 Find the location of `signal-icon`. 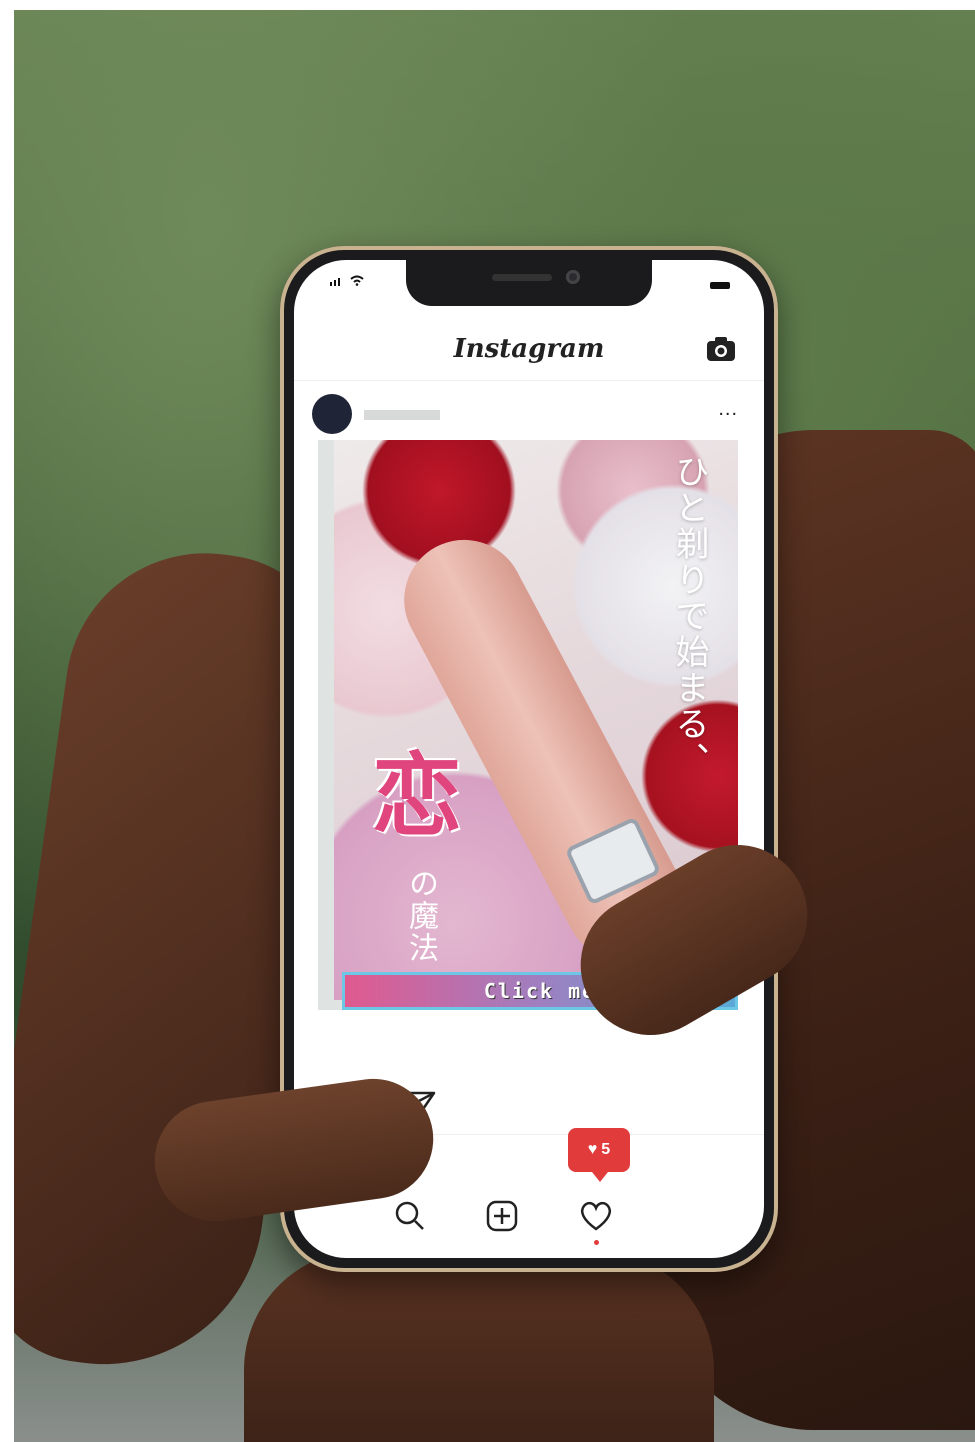

signal-icon is located at coordinates (335, 282).